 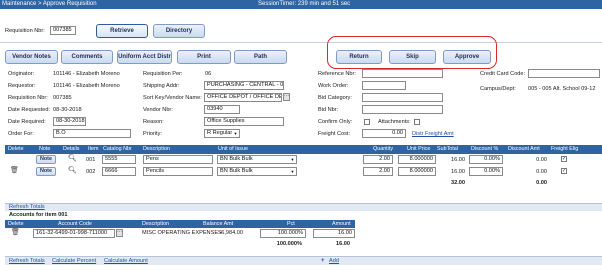 What do you see at coordinates (564, 73) in the screenshot?
I see `credit-card-input` at bounding box center [564, 73].